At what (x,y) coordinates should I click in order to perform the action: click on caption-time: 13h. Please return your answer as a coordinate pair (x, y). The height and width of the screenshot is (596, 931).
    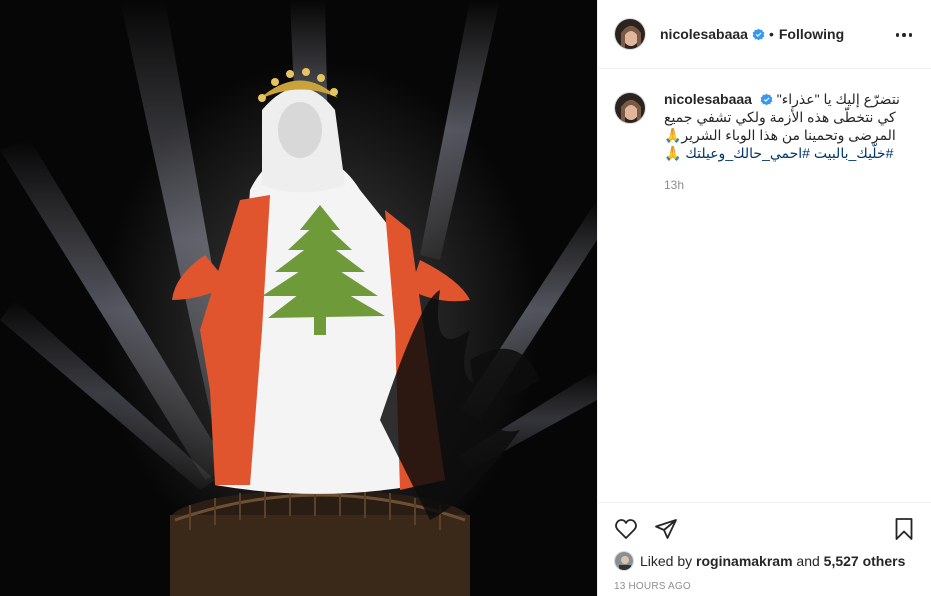
    Looking at the image, I should click on (674, 185).